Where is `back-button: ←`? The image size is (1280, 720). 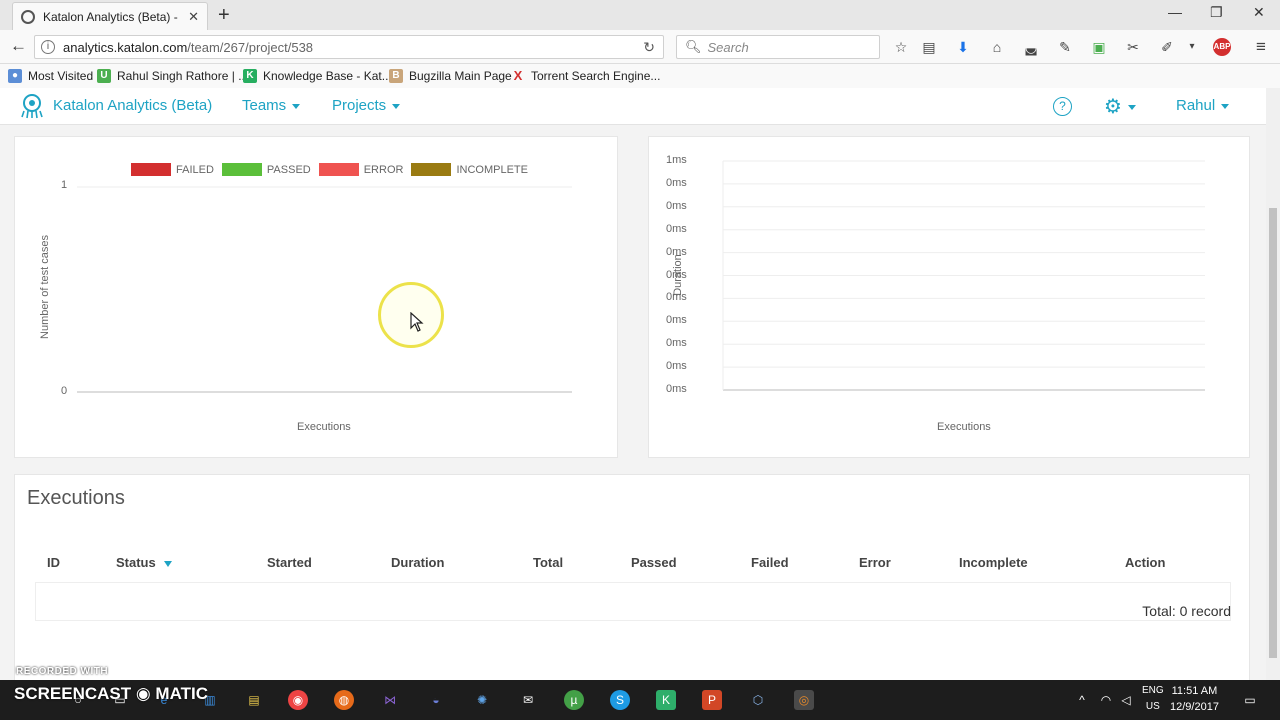 back-button: ← is located at coordinates (18, 46).